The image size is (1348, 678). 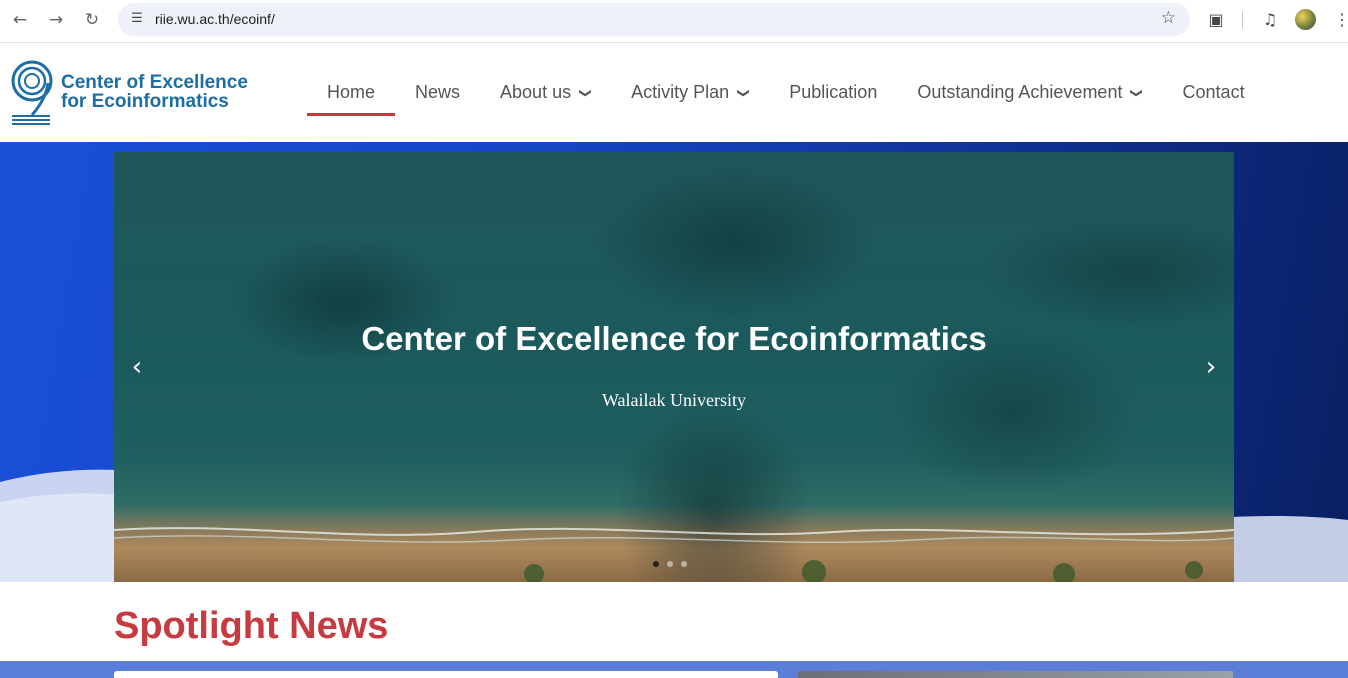 What do you see at coordinates (20, 20) in the screenshot?
I see `back-icon: ←` at bounding box center [20, 20].